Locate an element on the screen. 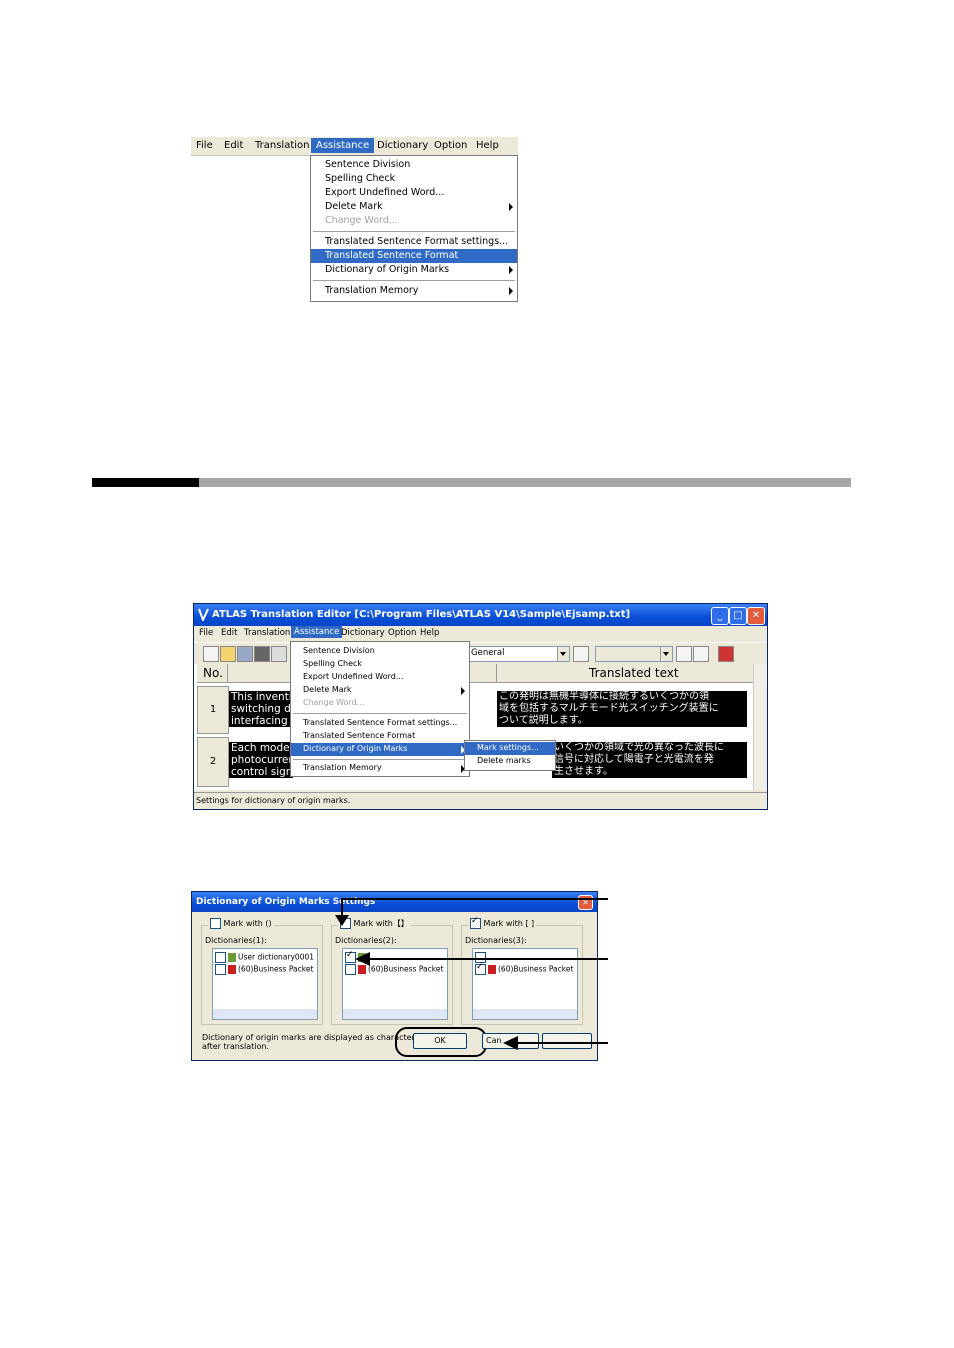  menu-item-delete-marks: Delete marks is located at coordinates (510, 761).